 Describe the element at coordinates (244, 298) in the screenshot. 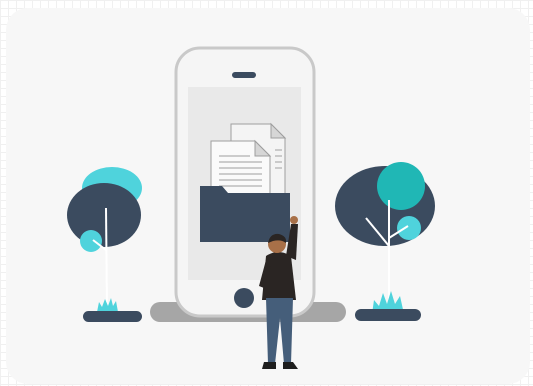

I see `phone-home-button` at that location.